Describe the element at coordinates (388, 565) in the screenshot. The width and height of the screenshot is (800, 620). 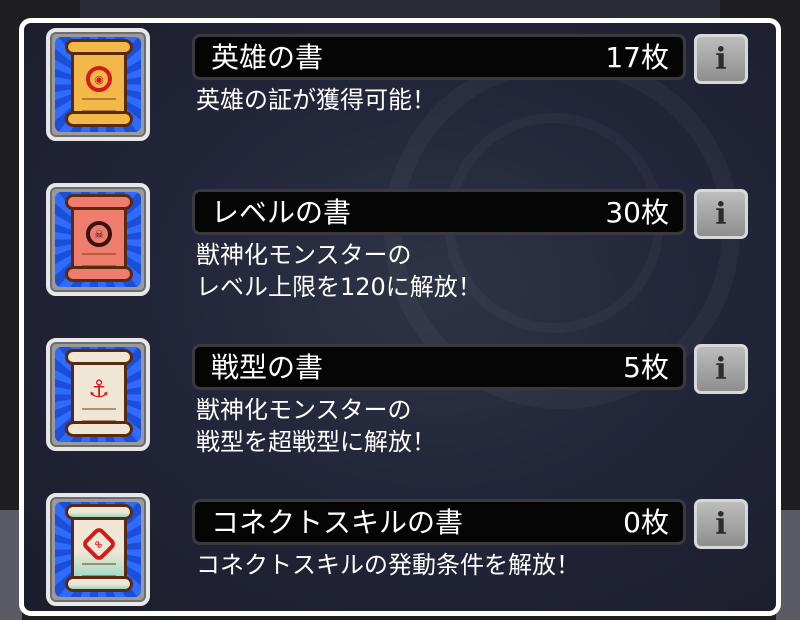
I see `book-description: コネクトスキルの発動条件を解放！` at that location.